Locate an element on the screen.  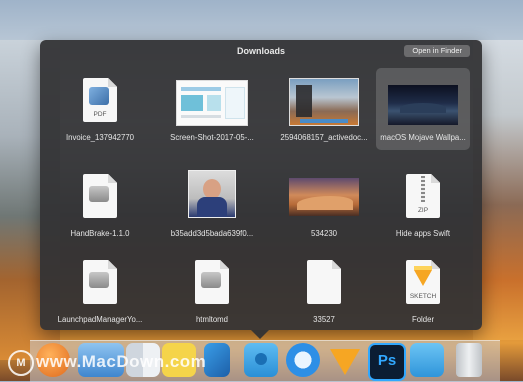
stack-item: ZIP Hide apps Swift is located at coordinates (423, 205).